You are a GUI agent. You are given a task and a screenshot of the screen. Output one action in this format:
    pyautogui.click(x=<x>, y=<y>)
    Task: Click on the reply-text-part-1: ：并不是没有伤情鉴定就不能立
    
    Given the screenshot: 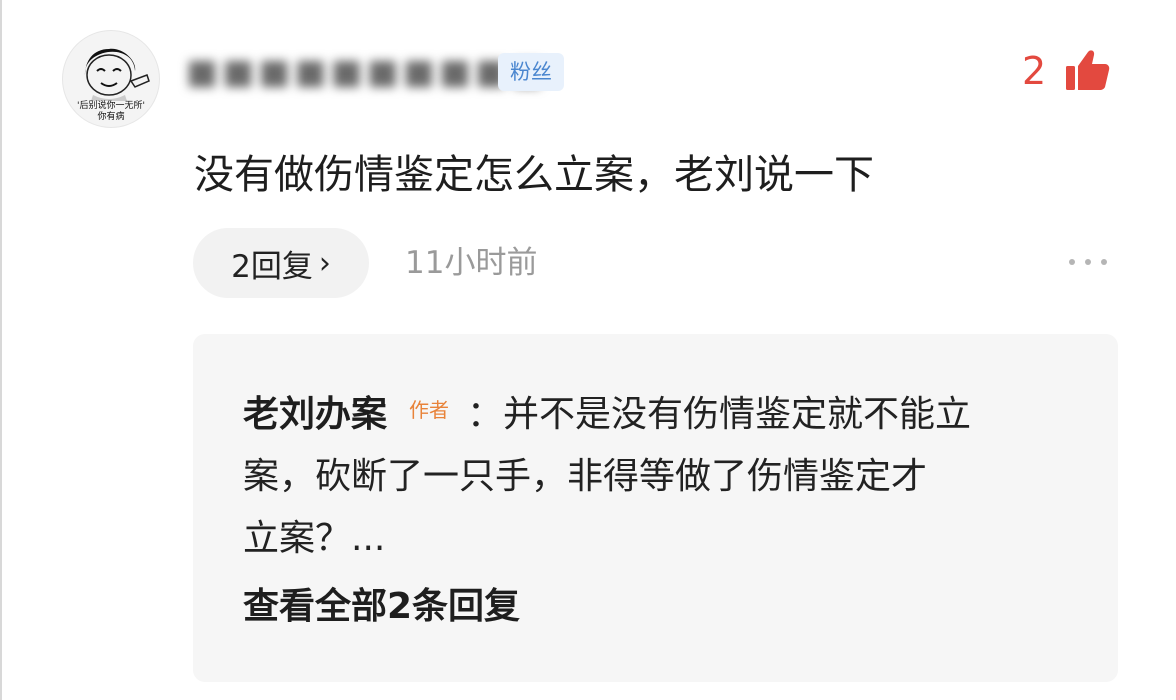 What is the action you would take?
    pyautogui.click(x=719, y=414)
    